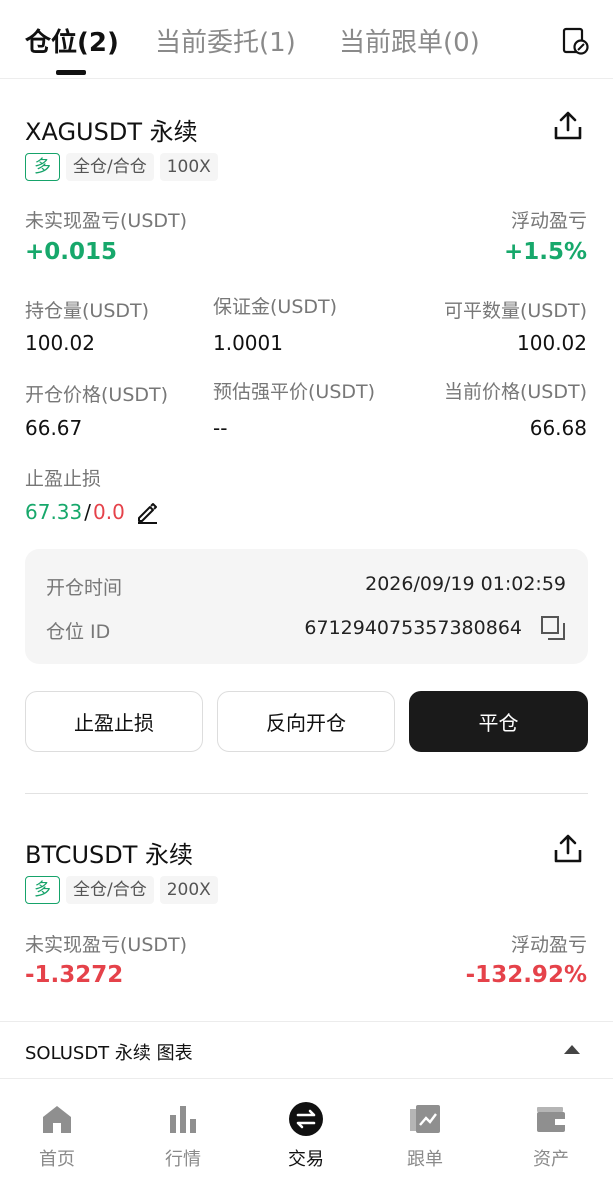 The image size is (613, 1200). I want to click on home-icon, so click(57, 1119).